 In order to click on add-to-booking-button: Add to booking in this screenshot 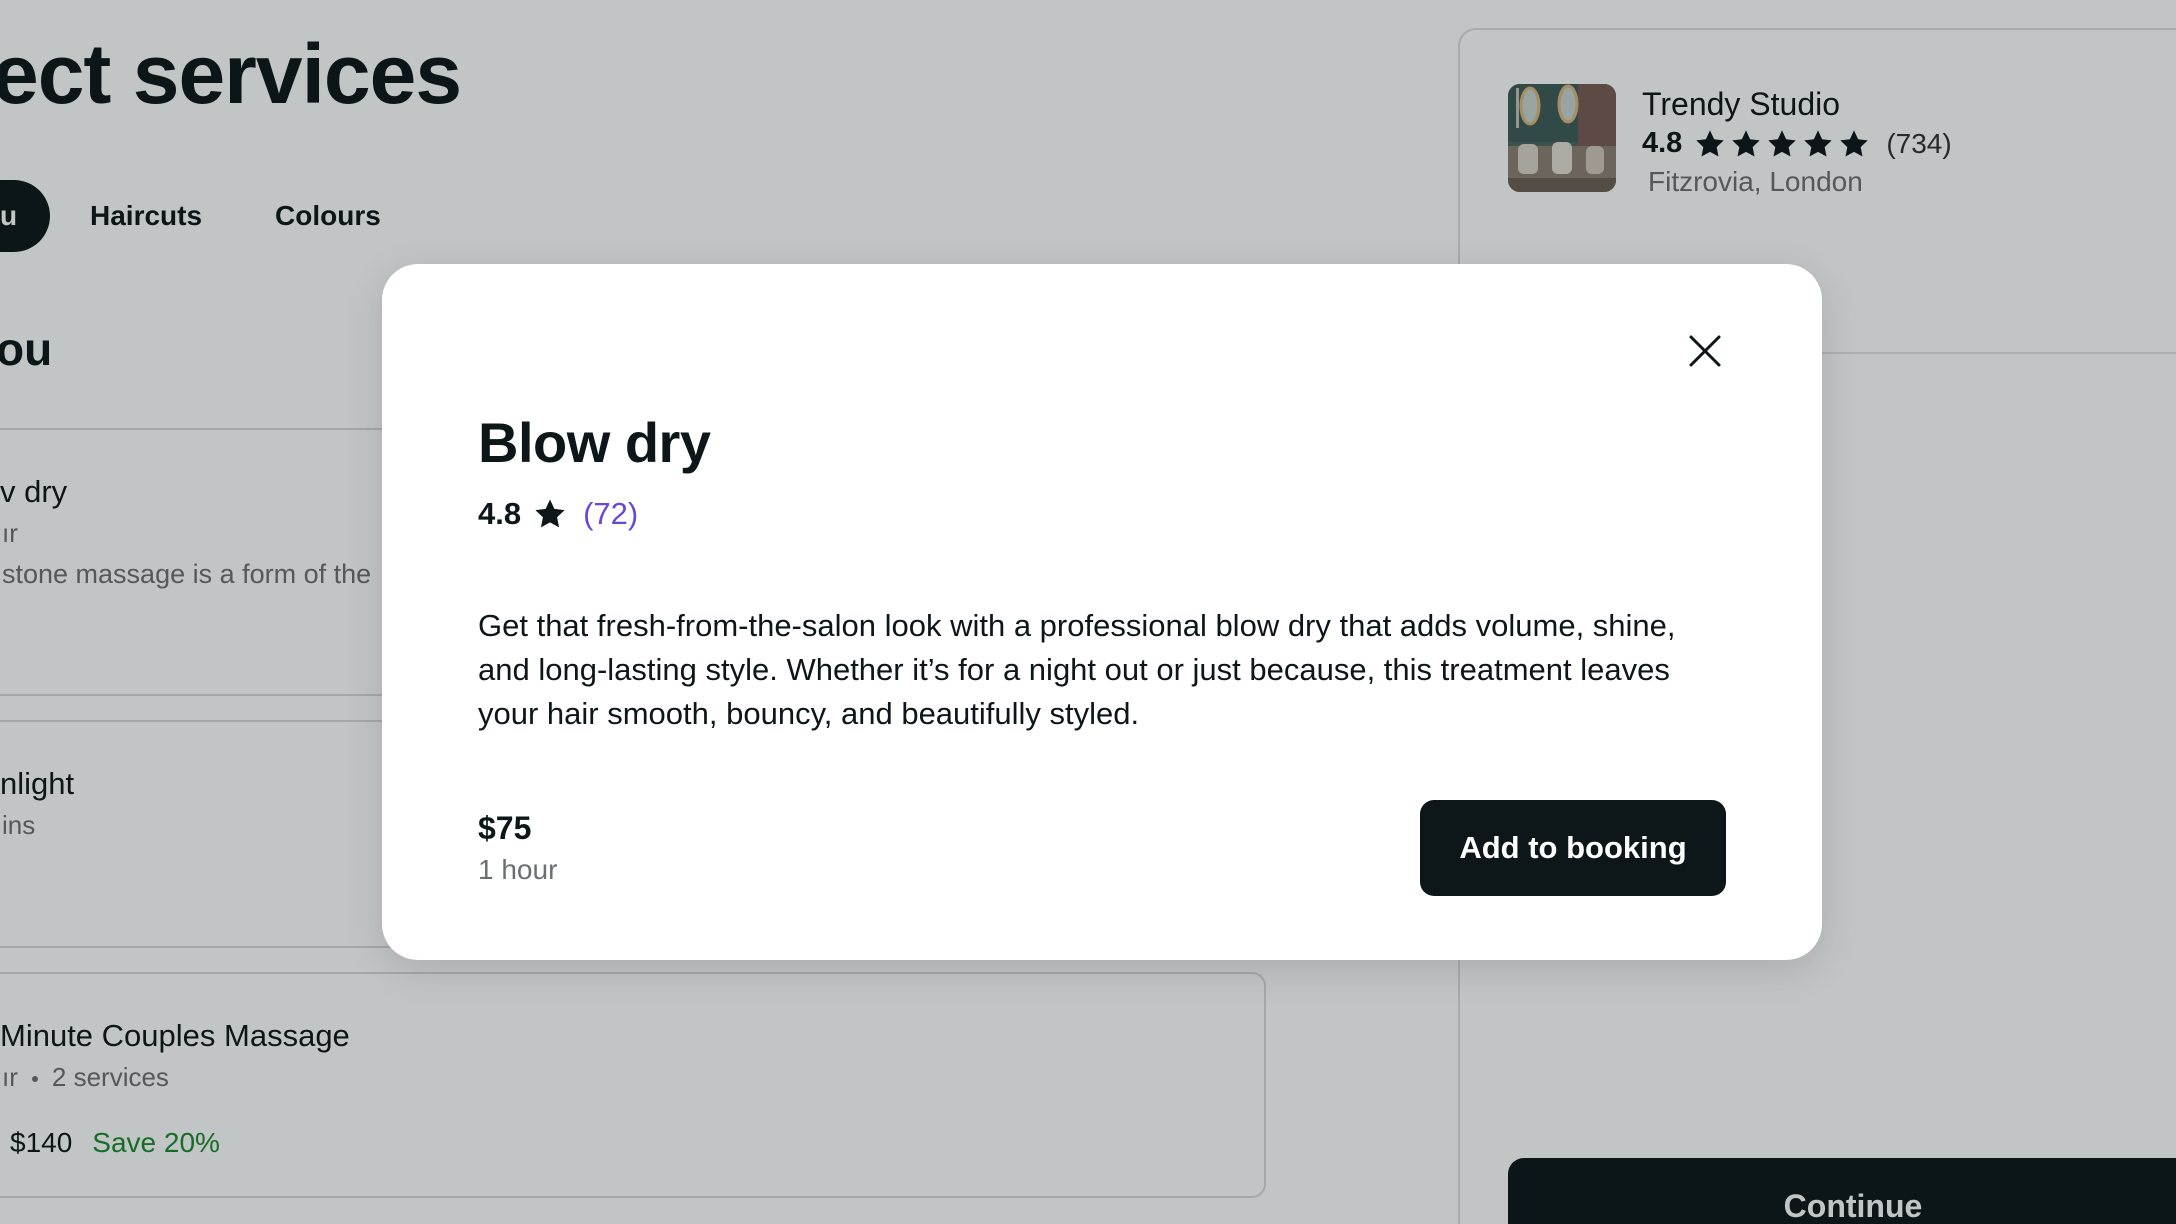, I will do `click(1573, 848)`.